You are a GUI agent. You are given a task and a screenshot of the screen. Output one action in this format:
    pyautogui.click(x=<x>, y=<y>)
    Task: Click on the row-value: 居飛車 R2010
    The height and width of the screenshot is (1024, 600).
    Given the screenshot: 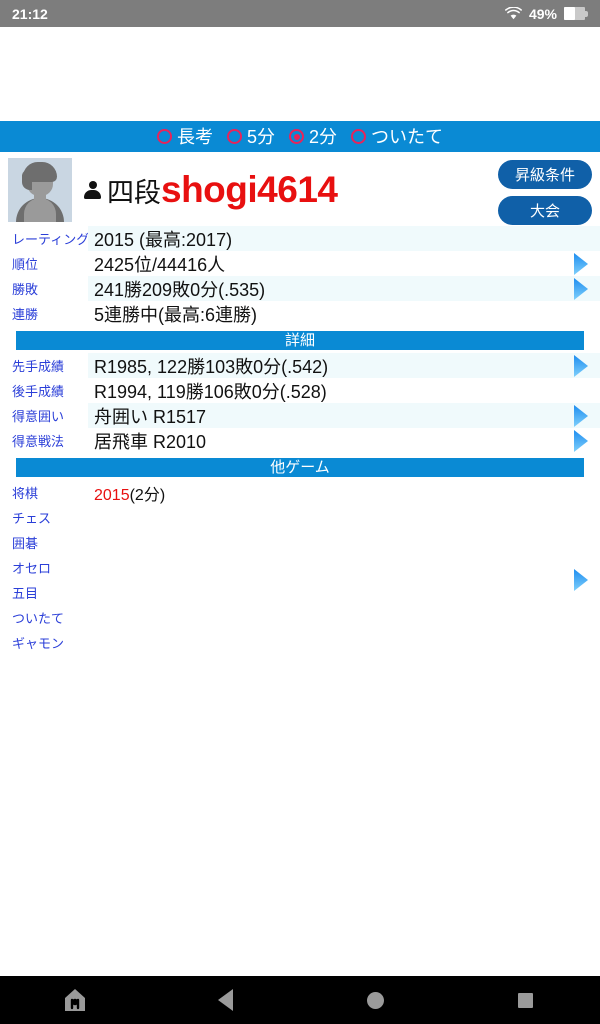 What is the action you would take?
    pyautogui.click(x=344, y=440)
    